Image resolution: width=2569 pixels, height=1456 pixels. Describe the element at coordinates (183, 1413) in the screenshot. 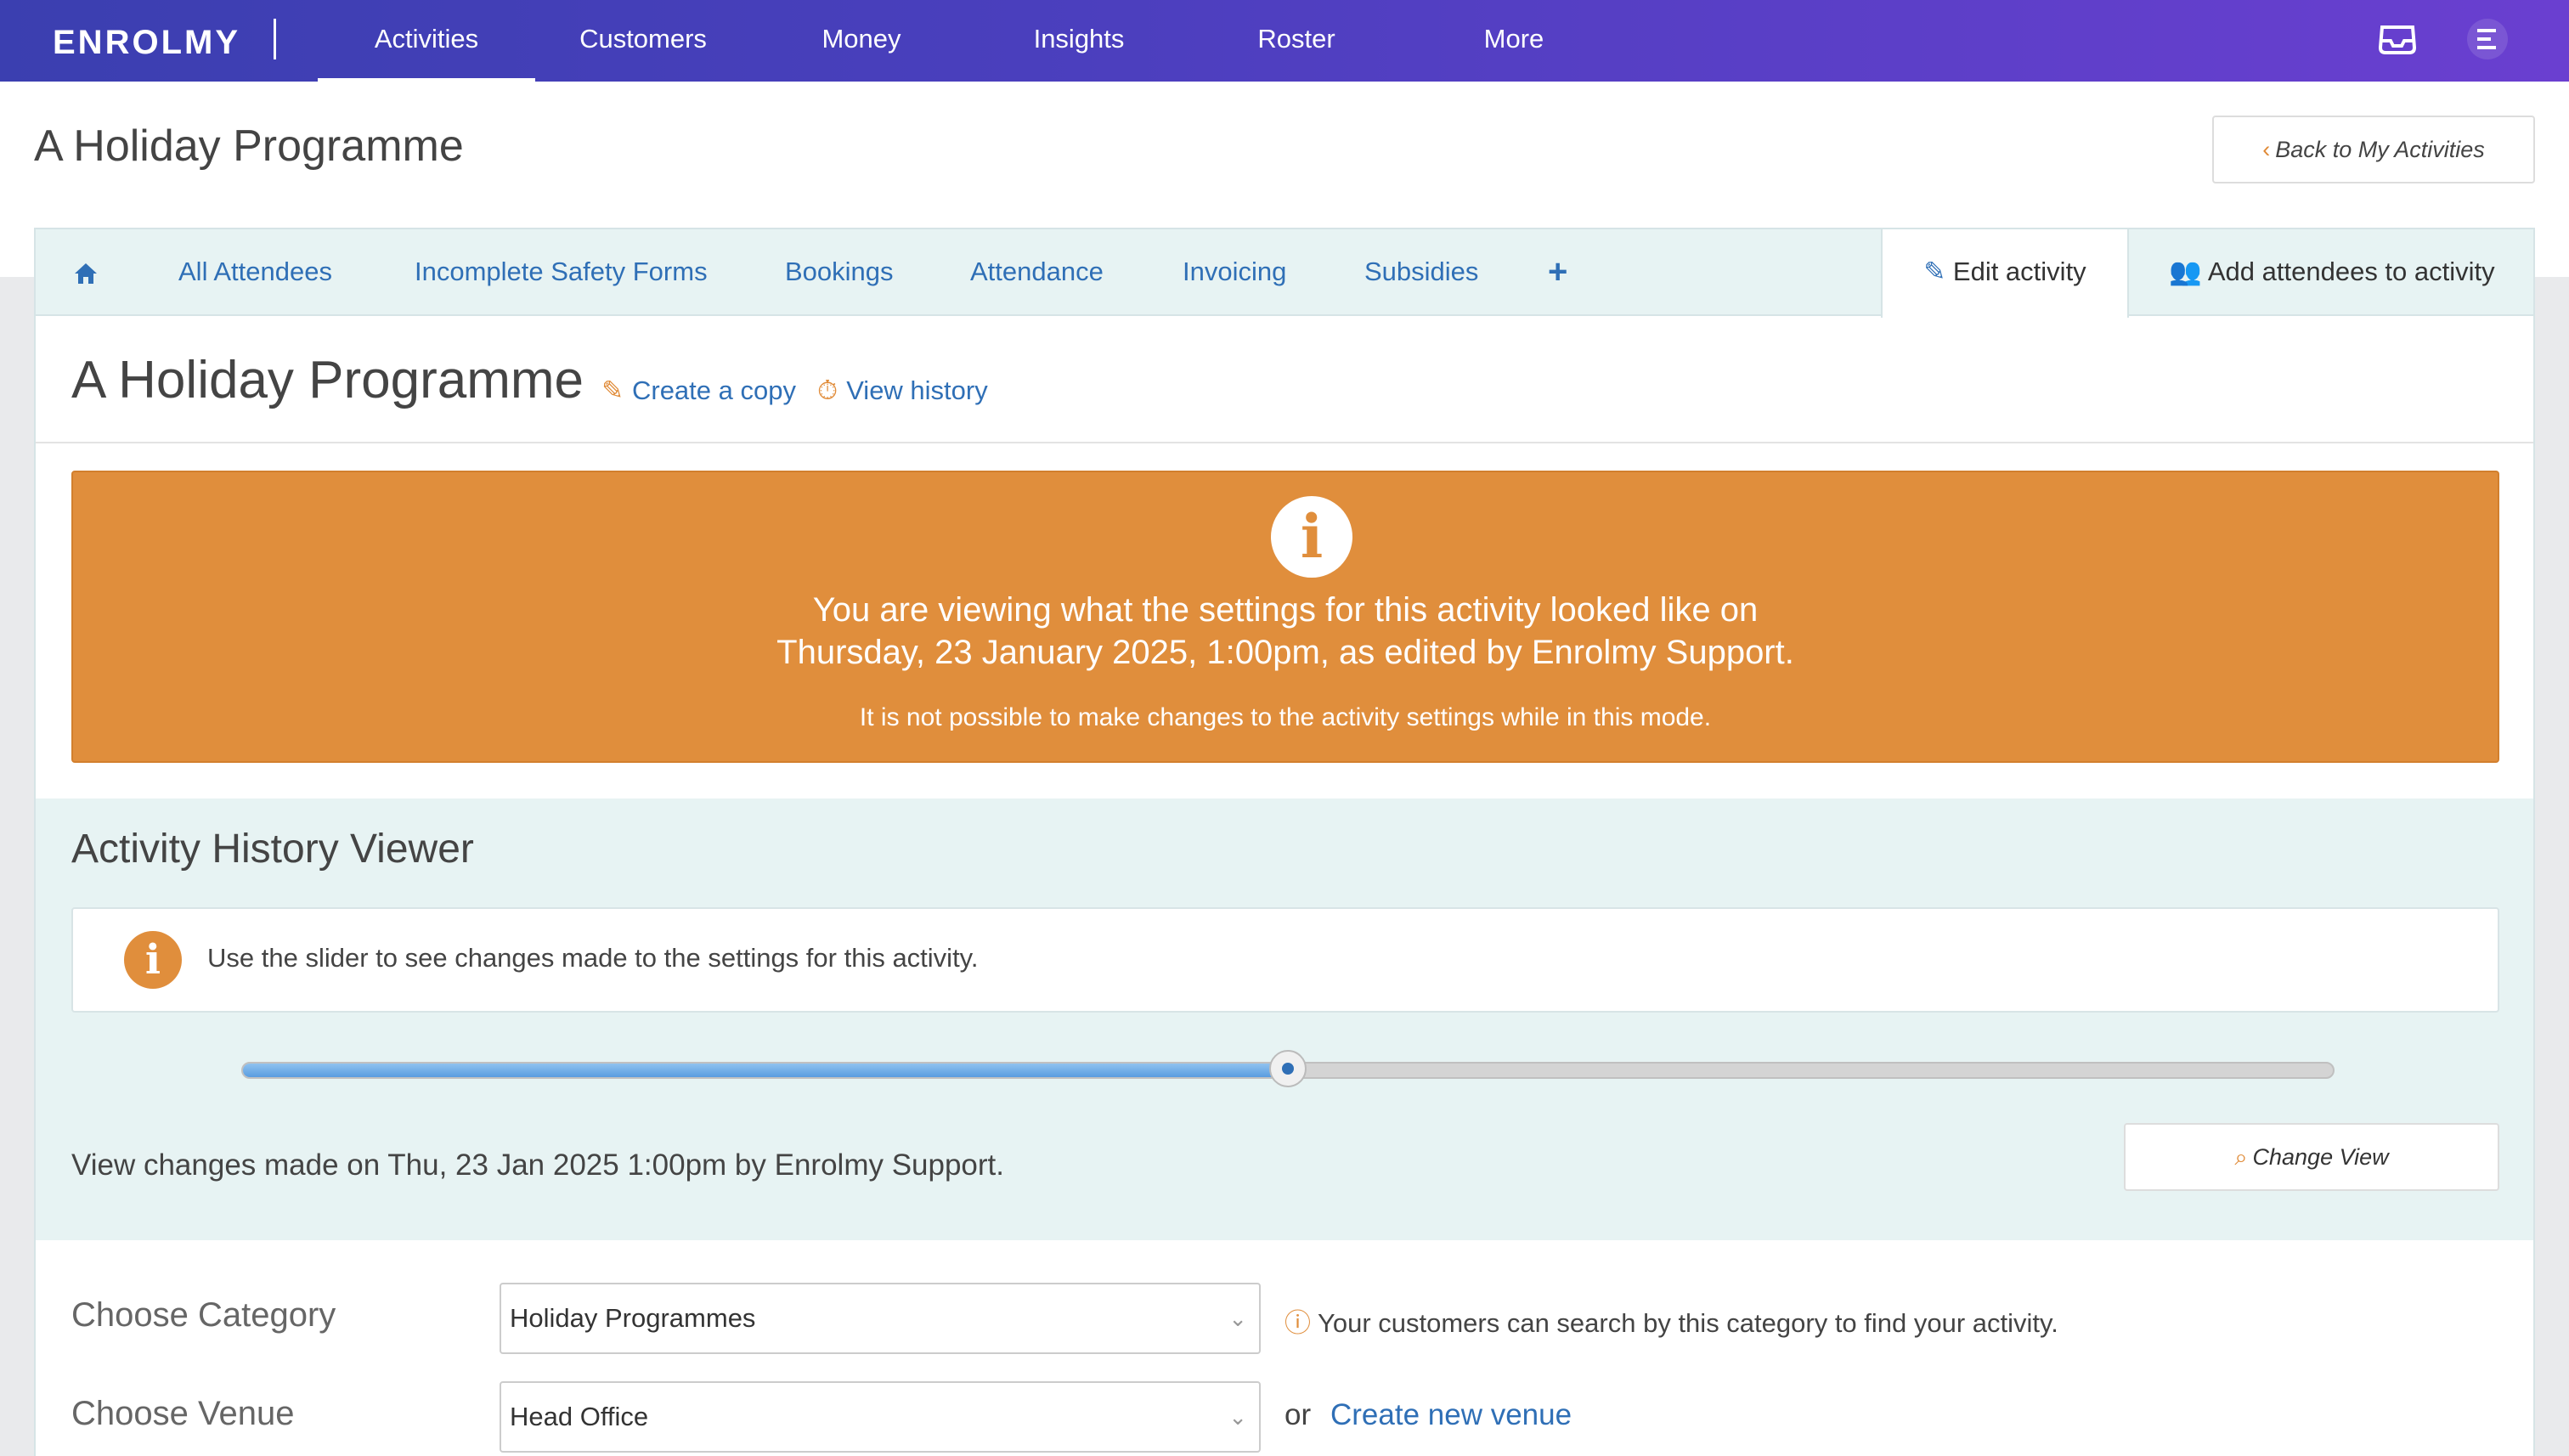

I see `venue-label: Choose Venue` at that location.